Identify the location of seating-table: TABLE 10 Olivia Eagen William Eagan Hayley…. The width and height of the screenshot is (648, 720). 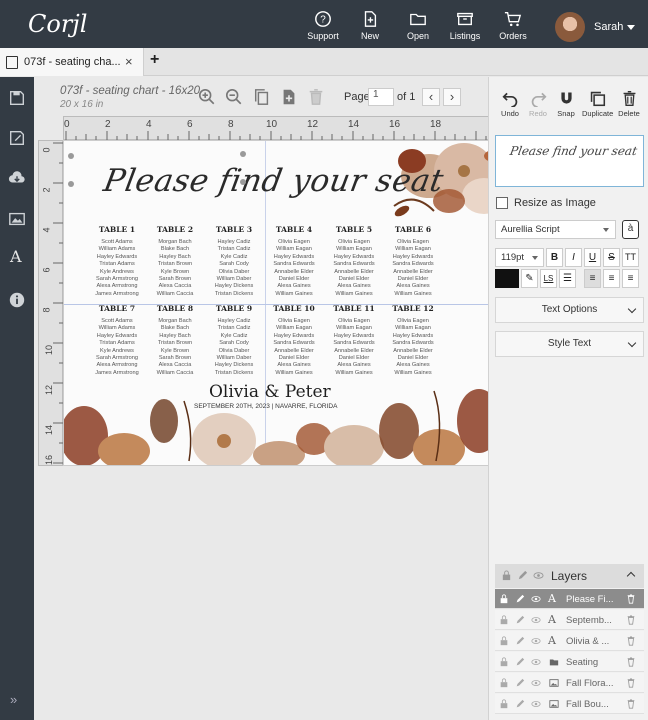
(294, 340).